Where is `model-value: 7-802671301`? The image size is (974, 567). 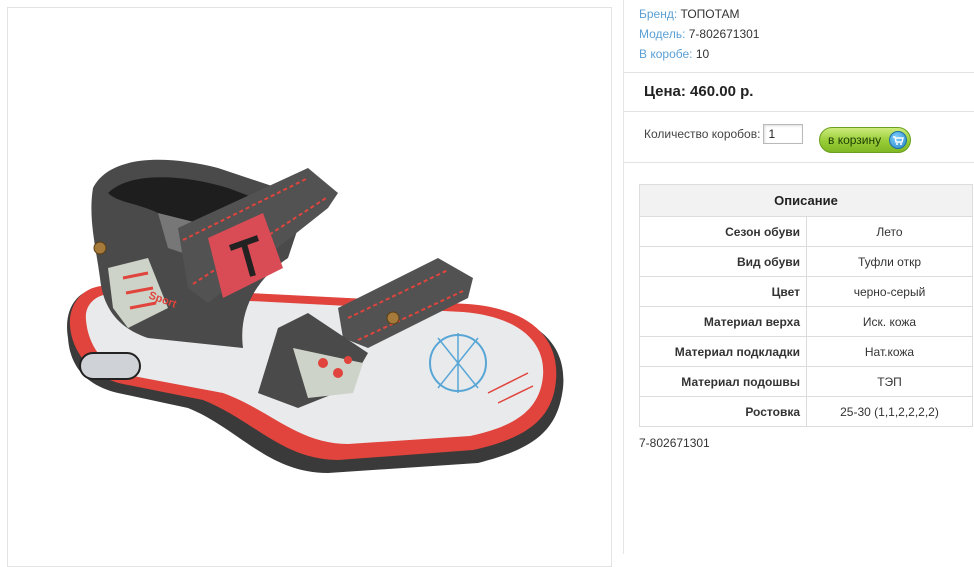
model-value: 7-802671301 is located at coordinates (724, 34).